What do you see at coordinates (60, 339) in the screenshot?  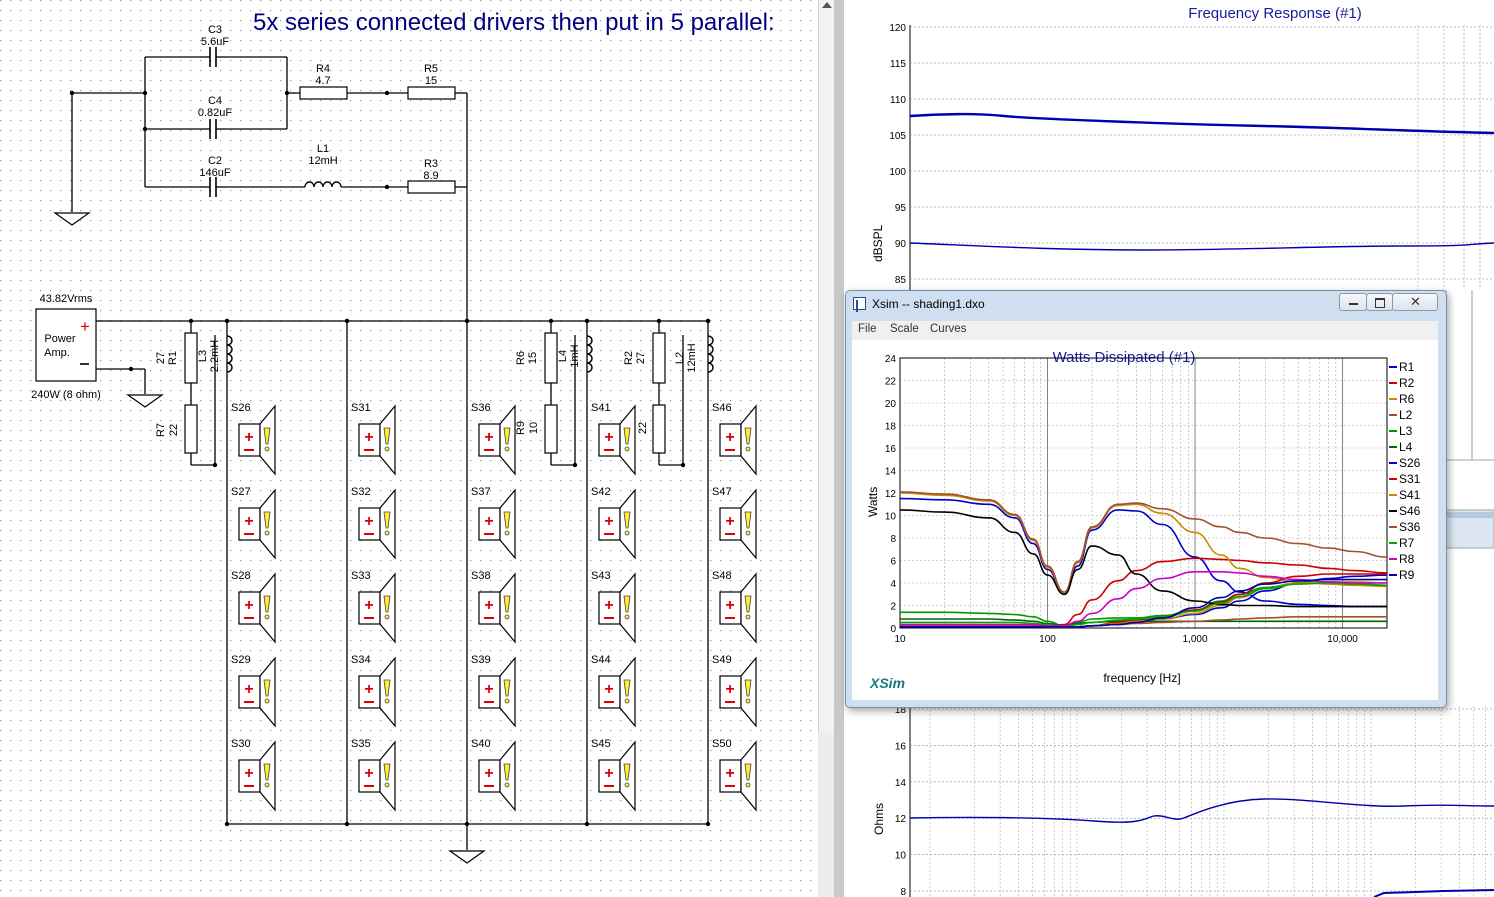 I see `component-label: Power` at bounding box center [60, 339].